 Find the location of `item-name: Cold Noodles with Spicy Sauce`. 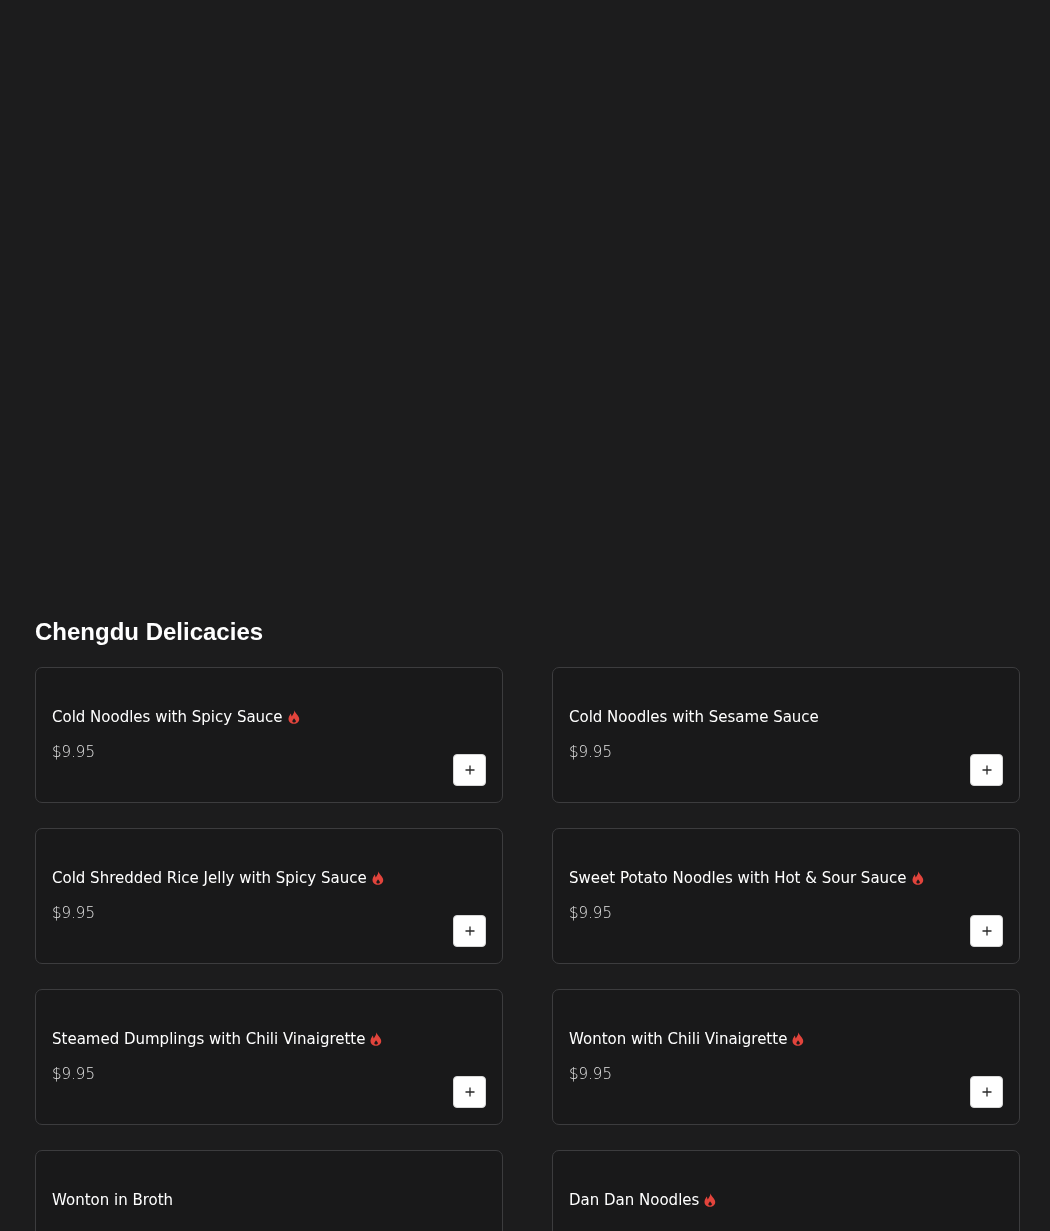

item-name: Cold Noodles with Spicy Sauce is located at coordinates (167, 717).